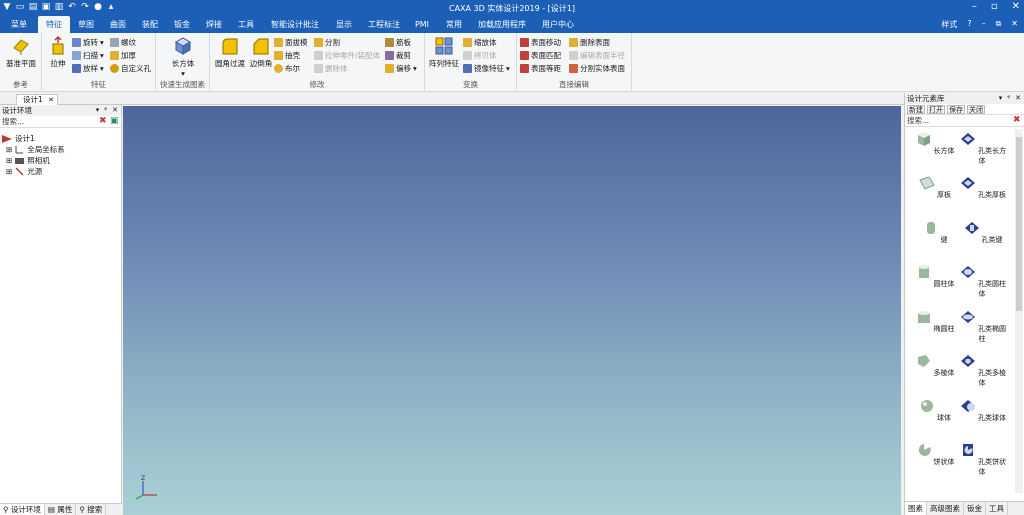  I want to click on tree-node-camera: ⊞ 照相机, so click(33, 160).